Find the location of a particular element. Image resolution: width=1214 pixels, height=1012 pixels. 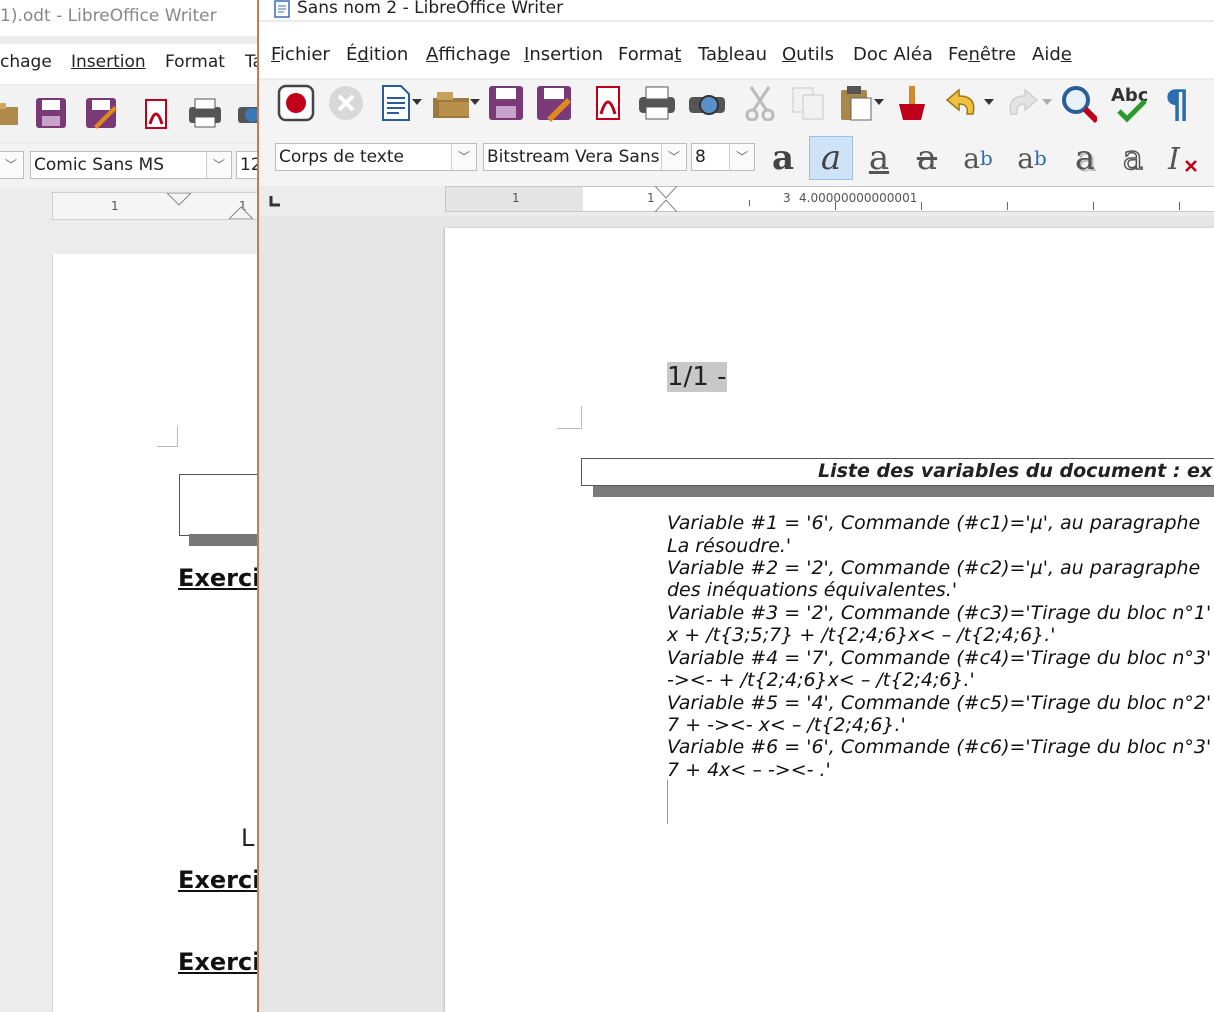

back-font-name-combo: Comic Sans MS ﹀ is located at coordinates (131, 165).